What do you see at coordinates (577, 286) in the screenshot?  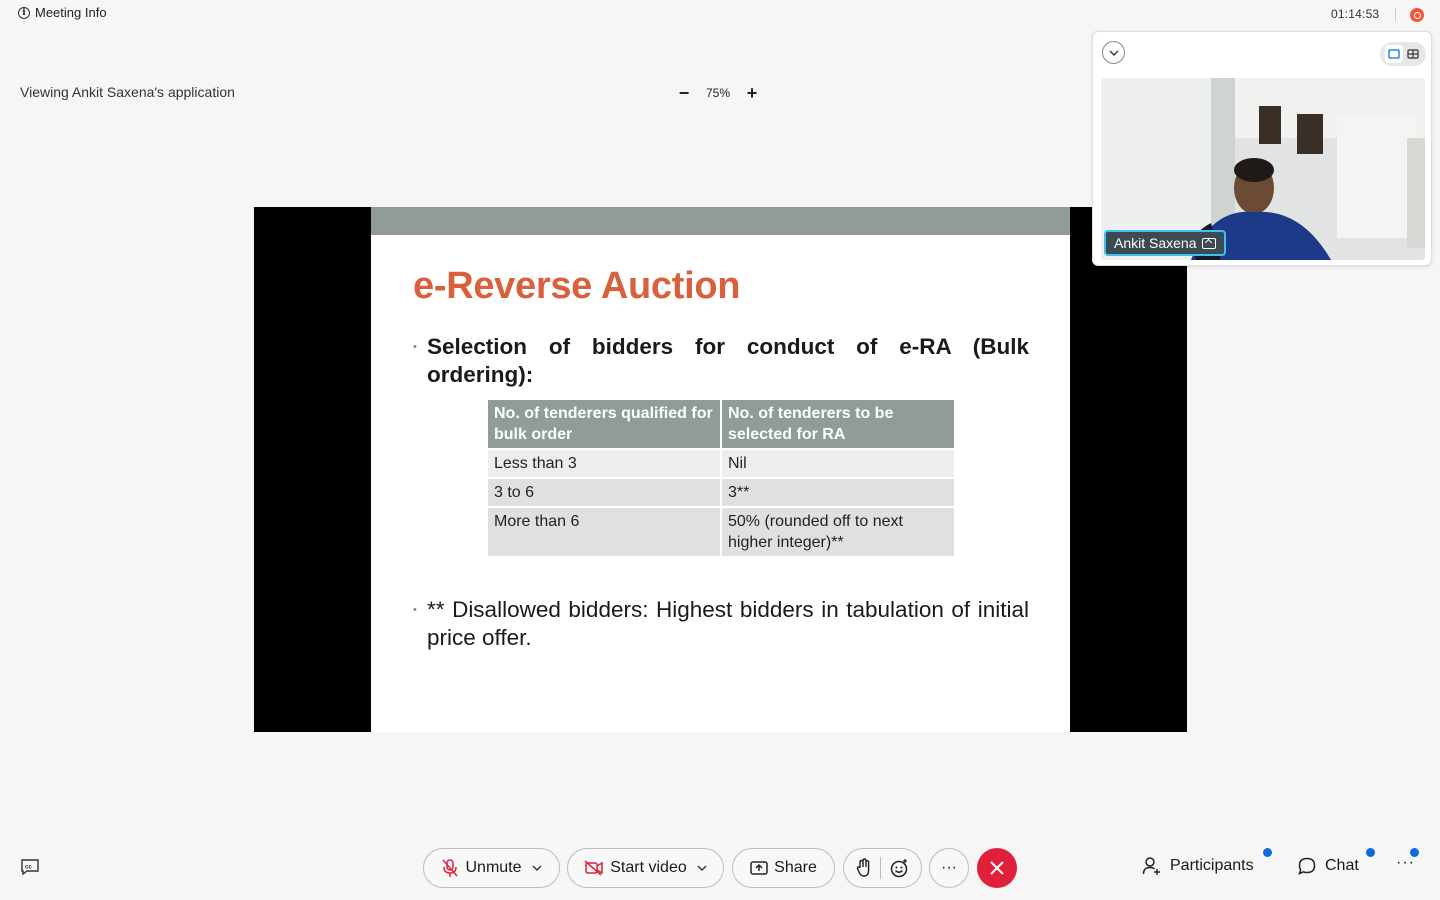 I see `slide-title: e-Reverse Auction` at bounding box center [577, 286].